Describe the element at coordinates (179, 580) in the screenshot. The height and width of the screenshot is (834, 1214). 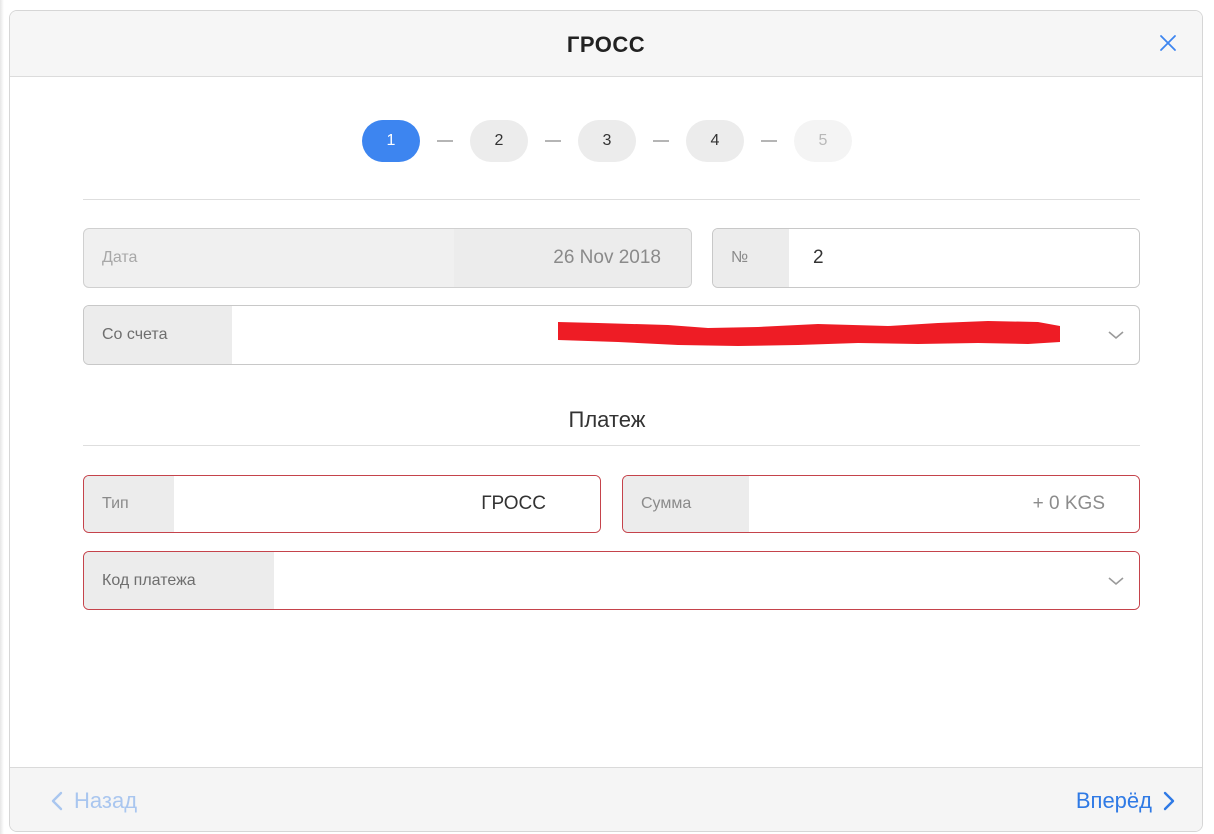
I see `payment-code-label: Код платежа` at that location.